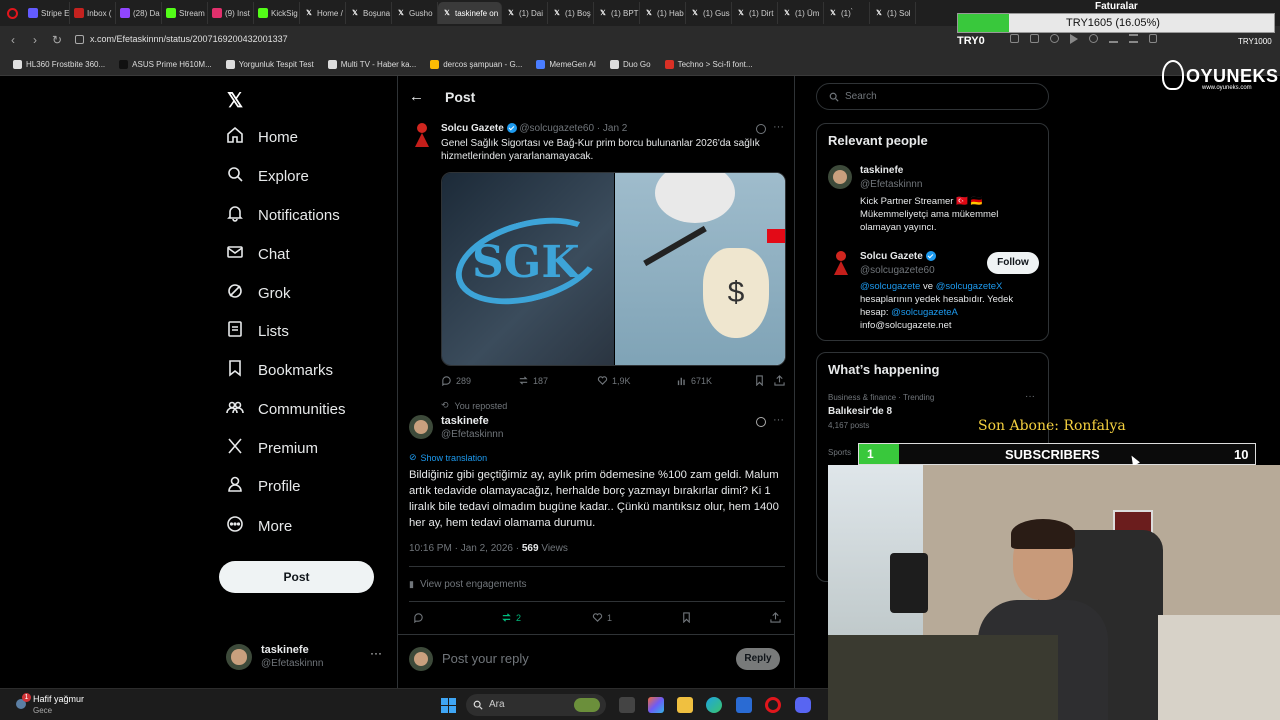 The height and width of the screenshot is (720, 1280). Describe the element at coordinates (296, 577) in the screenshot. I see `post-button: Post` at that location.